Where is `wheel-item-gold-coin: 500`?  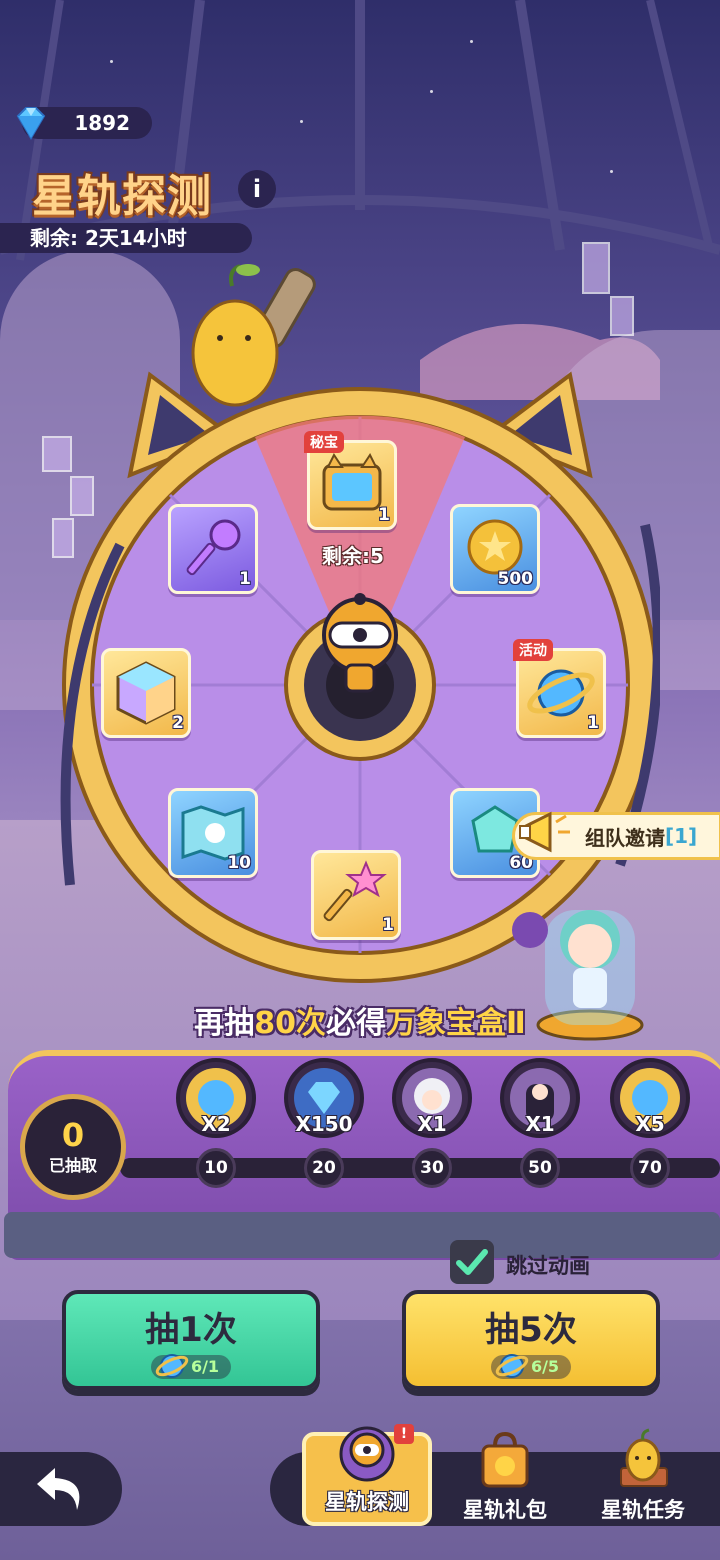 wheel-item-gold-coin: 500 is located at coordinates (495, 549).